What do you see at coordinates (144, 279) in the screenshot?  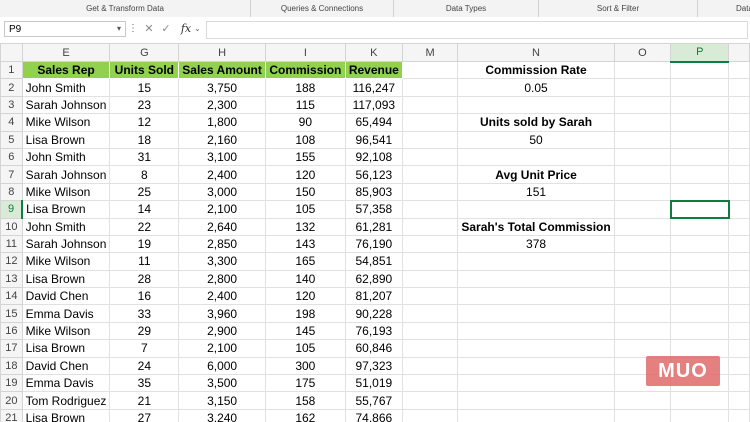 I see `cell-units: 28` at bounding box center [144, 279].